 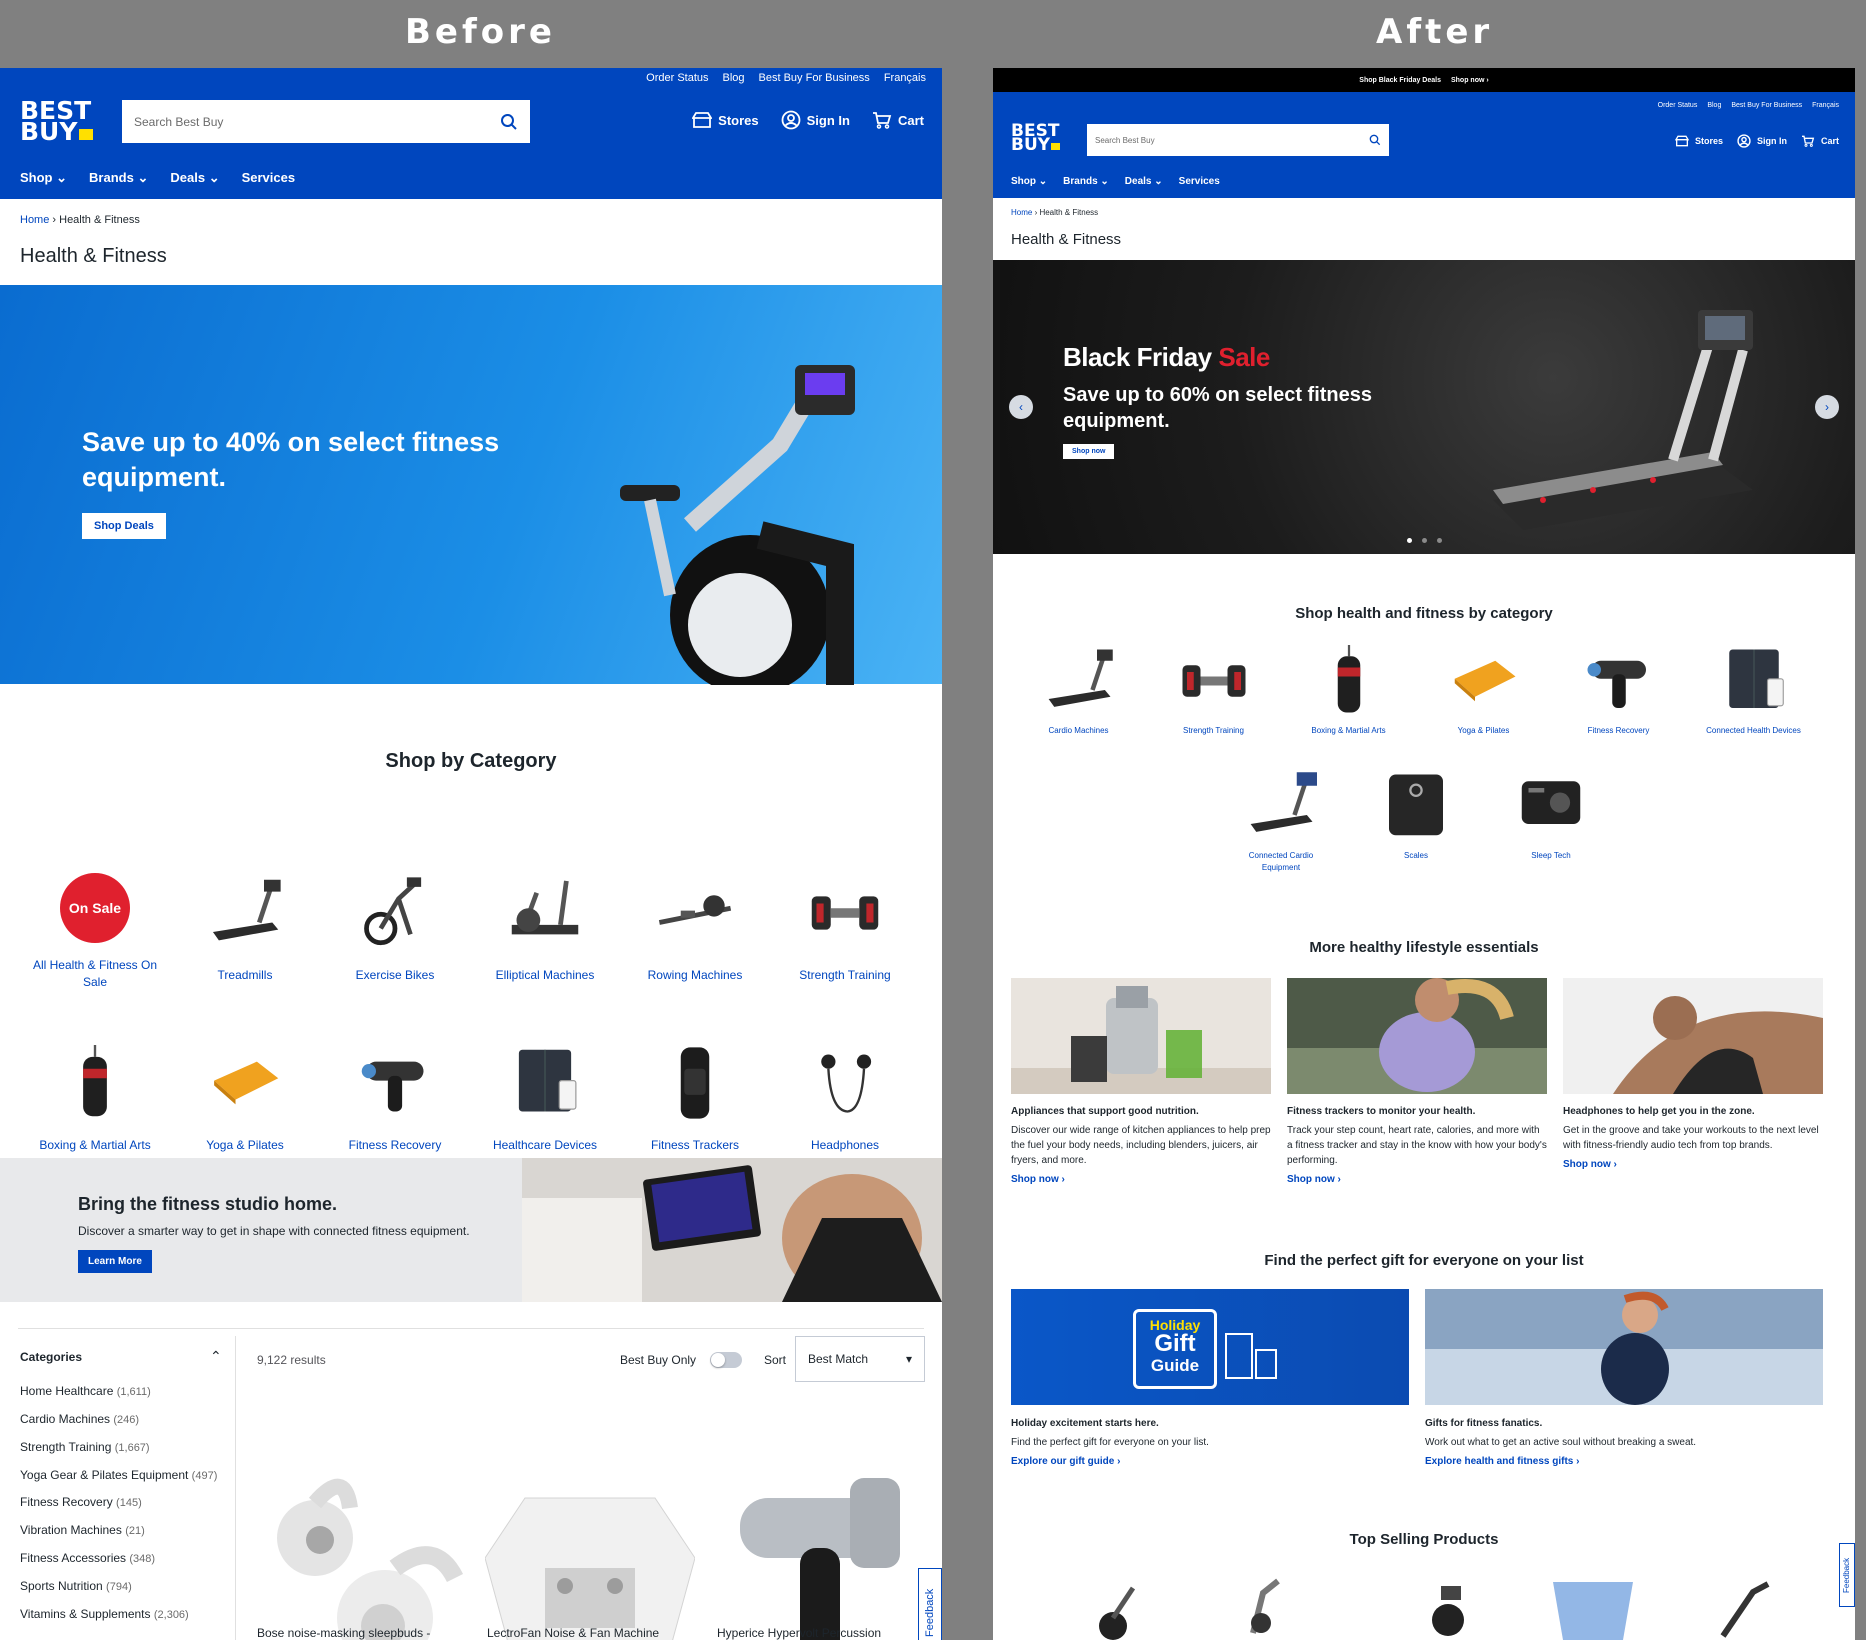 What do you see at coordinates (695, 1098) in the screenshot?
I see `category-tile: Fitness Trackers` at bounding box center [695, 1098].